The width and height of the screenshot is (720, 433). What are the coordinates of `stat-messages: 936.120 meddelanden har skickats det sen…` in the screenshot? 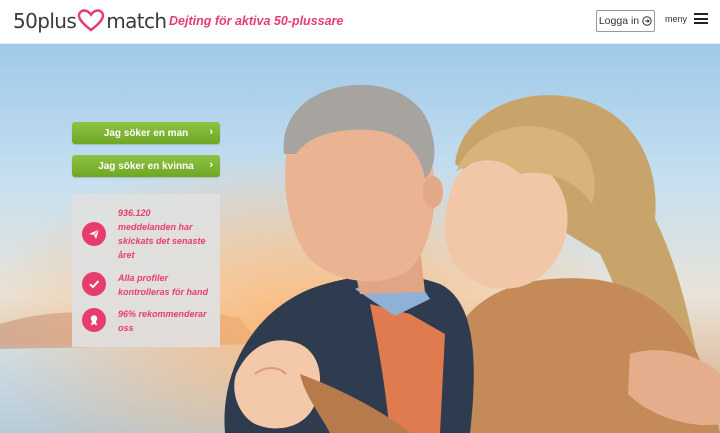 It's located at (146, 234).